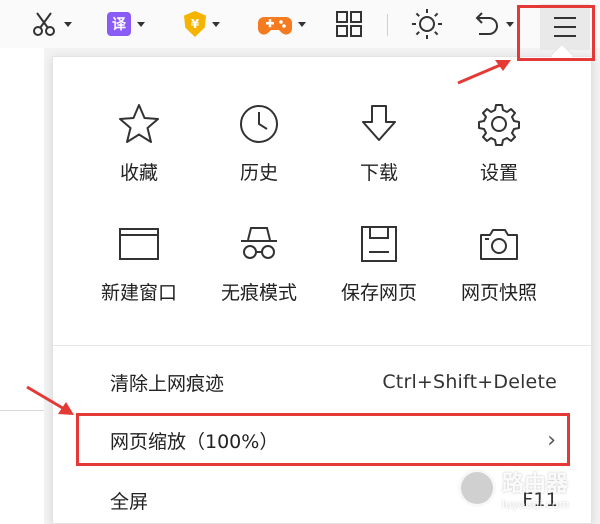 The image size is (600, 524). What do you see at coordinates (259, 263) in the screenshot?
I see `menu-incognito: 无痕模式` at bounding box center [259, 263].